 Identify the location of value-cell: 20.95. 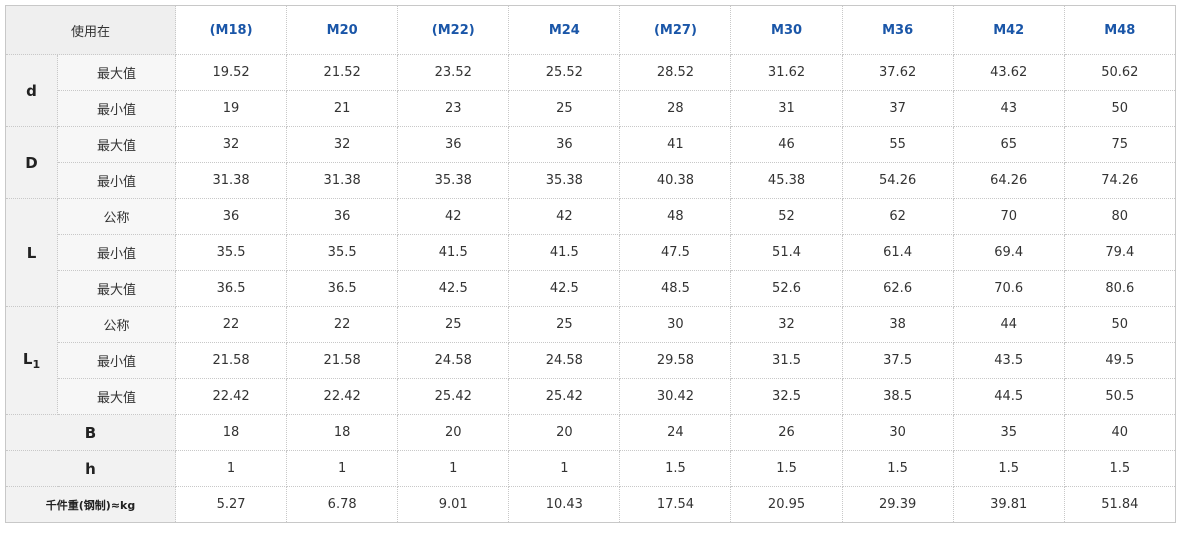
(786, 504).